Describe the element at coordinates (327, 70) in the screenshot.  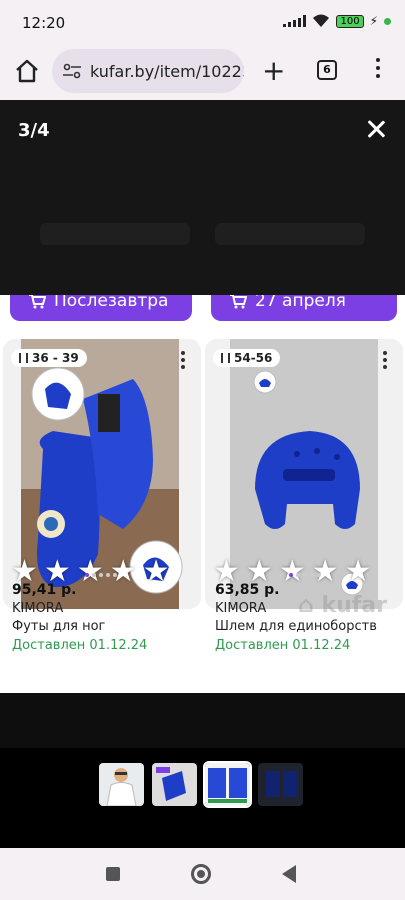
I see `tab-switcher-button: 6` at that location.